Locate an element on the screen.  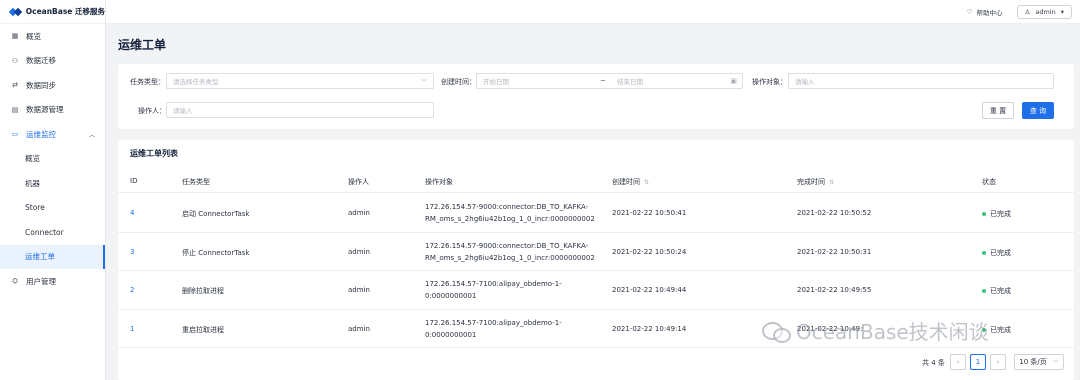
overview-icon: ▦ is located at coordinates (15, 36).